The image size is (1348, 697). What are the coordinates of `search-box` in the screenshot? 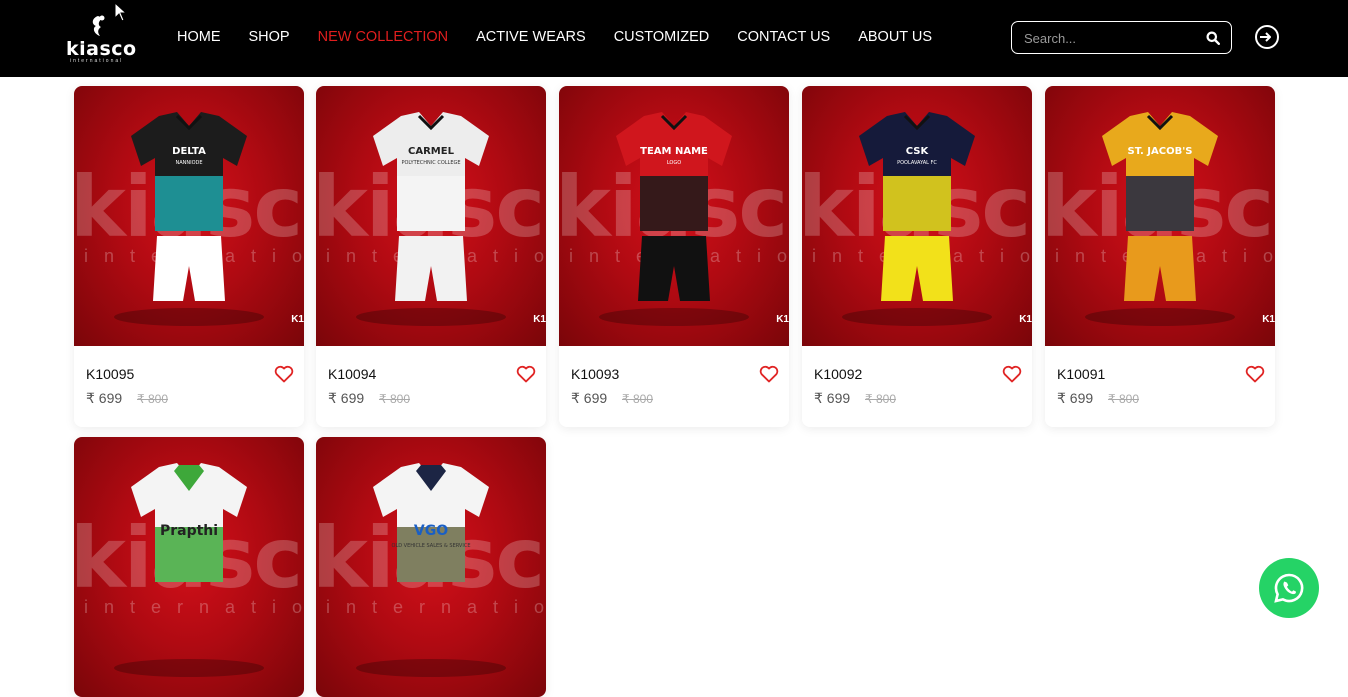 It's located at (1121, 37).